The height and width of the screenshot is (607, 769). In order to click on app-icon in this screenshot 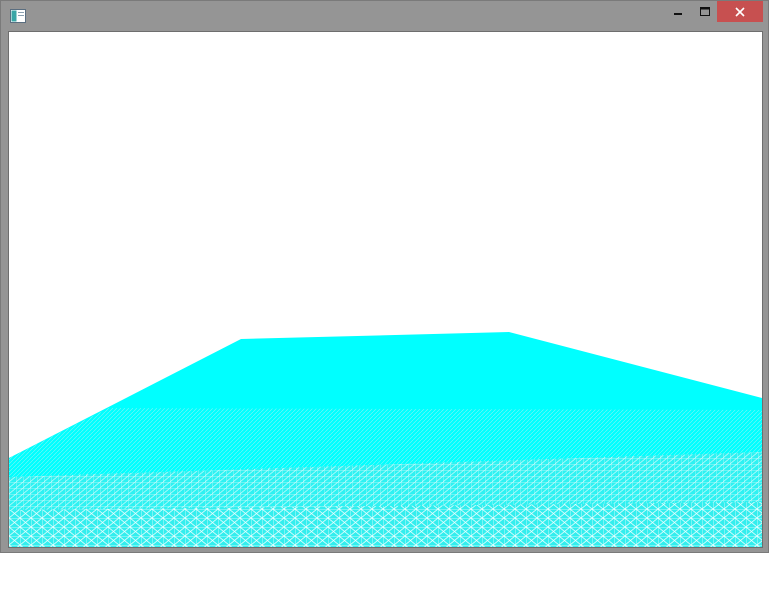, I will do `click(18, 16)`.